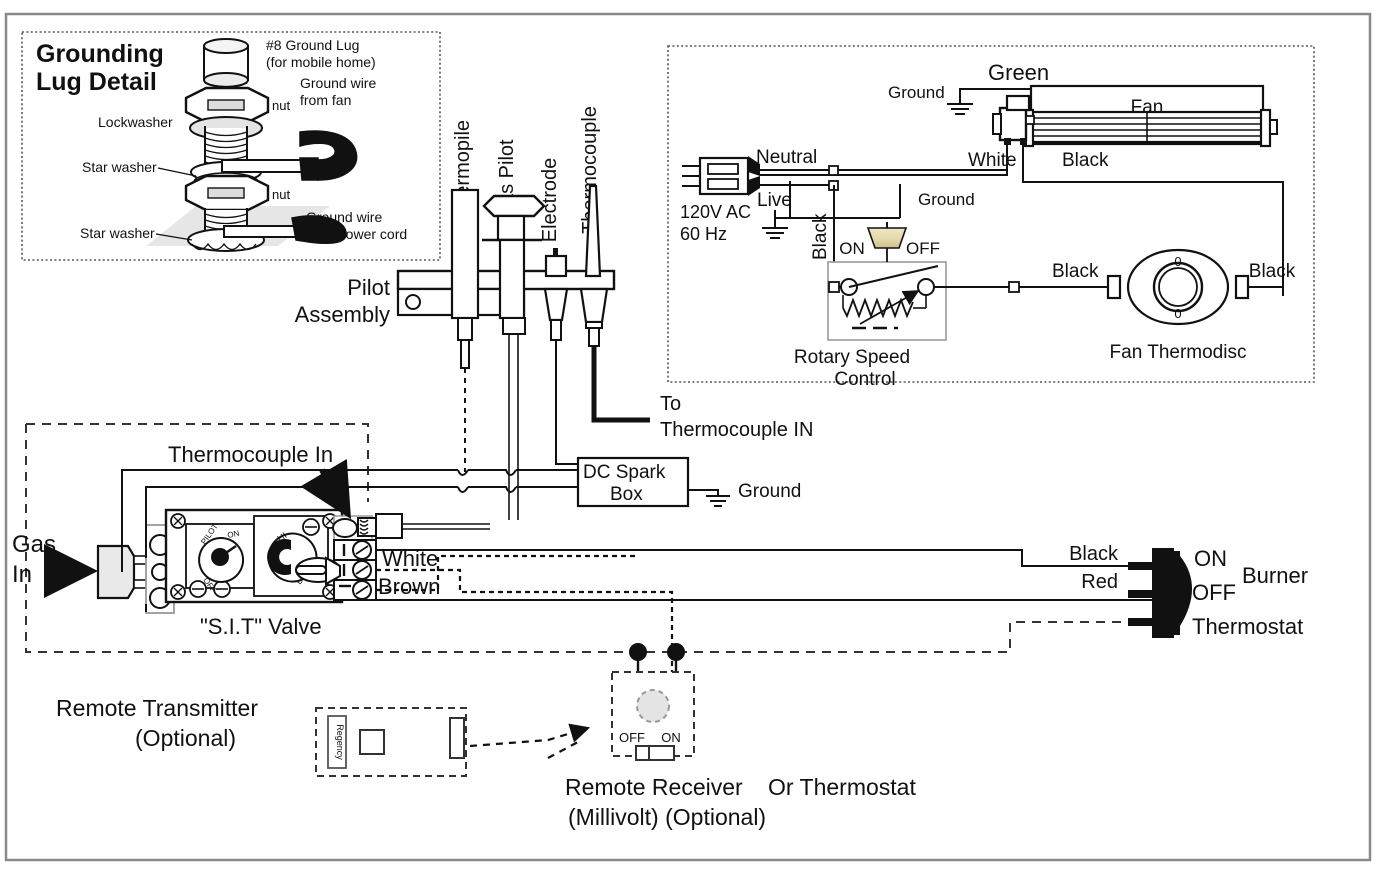 The width and height of the screenshot is (1376, 880). What do you see at coordinates (946, 199) in the screenshot?
I see `mid-ground-label: Ground` at bounding box center [946, 199].